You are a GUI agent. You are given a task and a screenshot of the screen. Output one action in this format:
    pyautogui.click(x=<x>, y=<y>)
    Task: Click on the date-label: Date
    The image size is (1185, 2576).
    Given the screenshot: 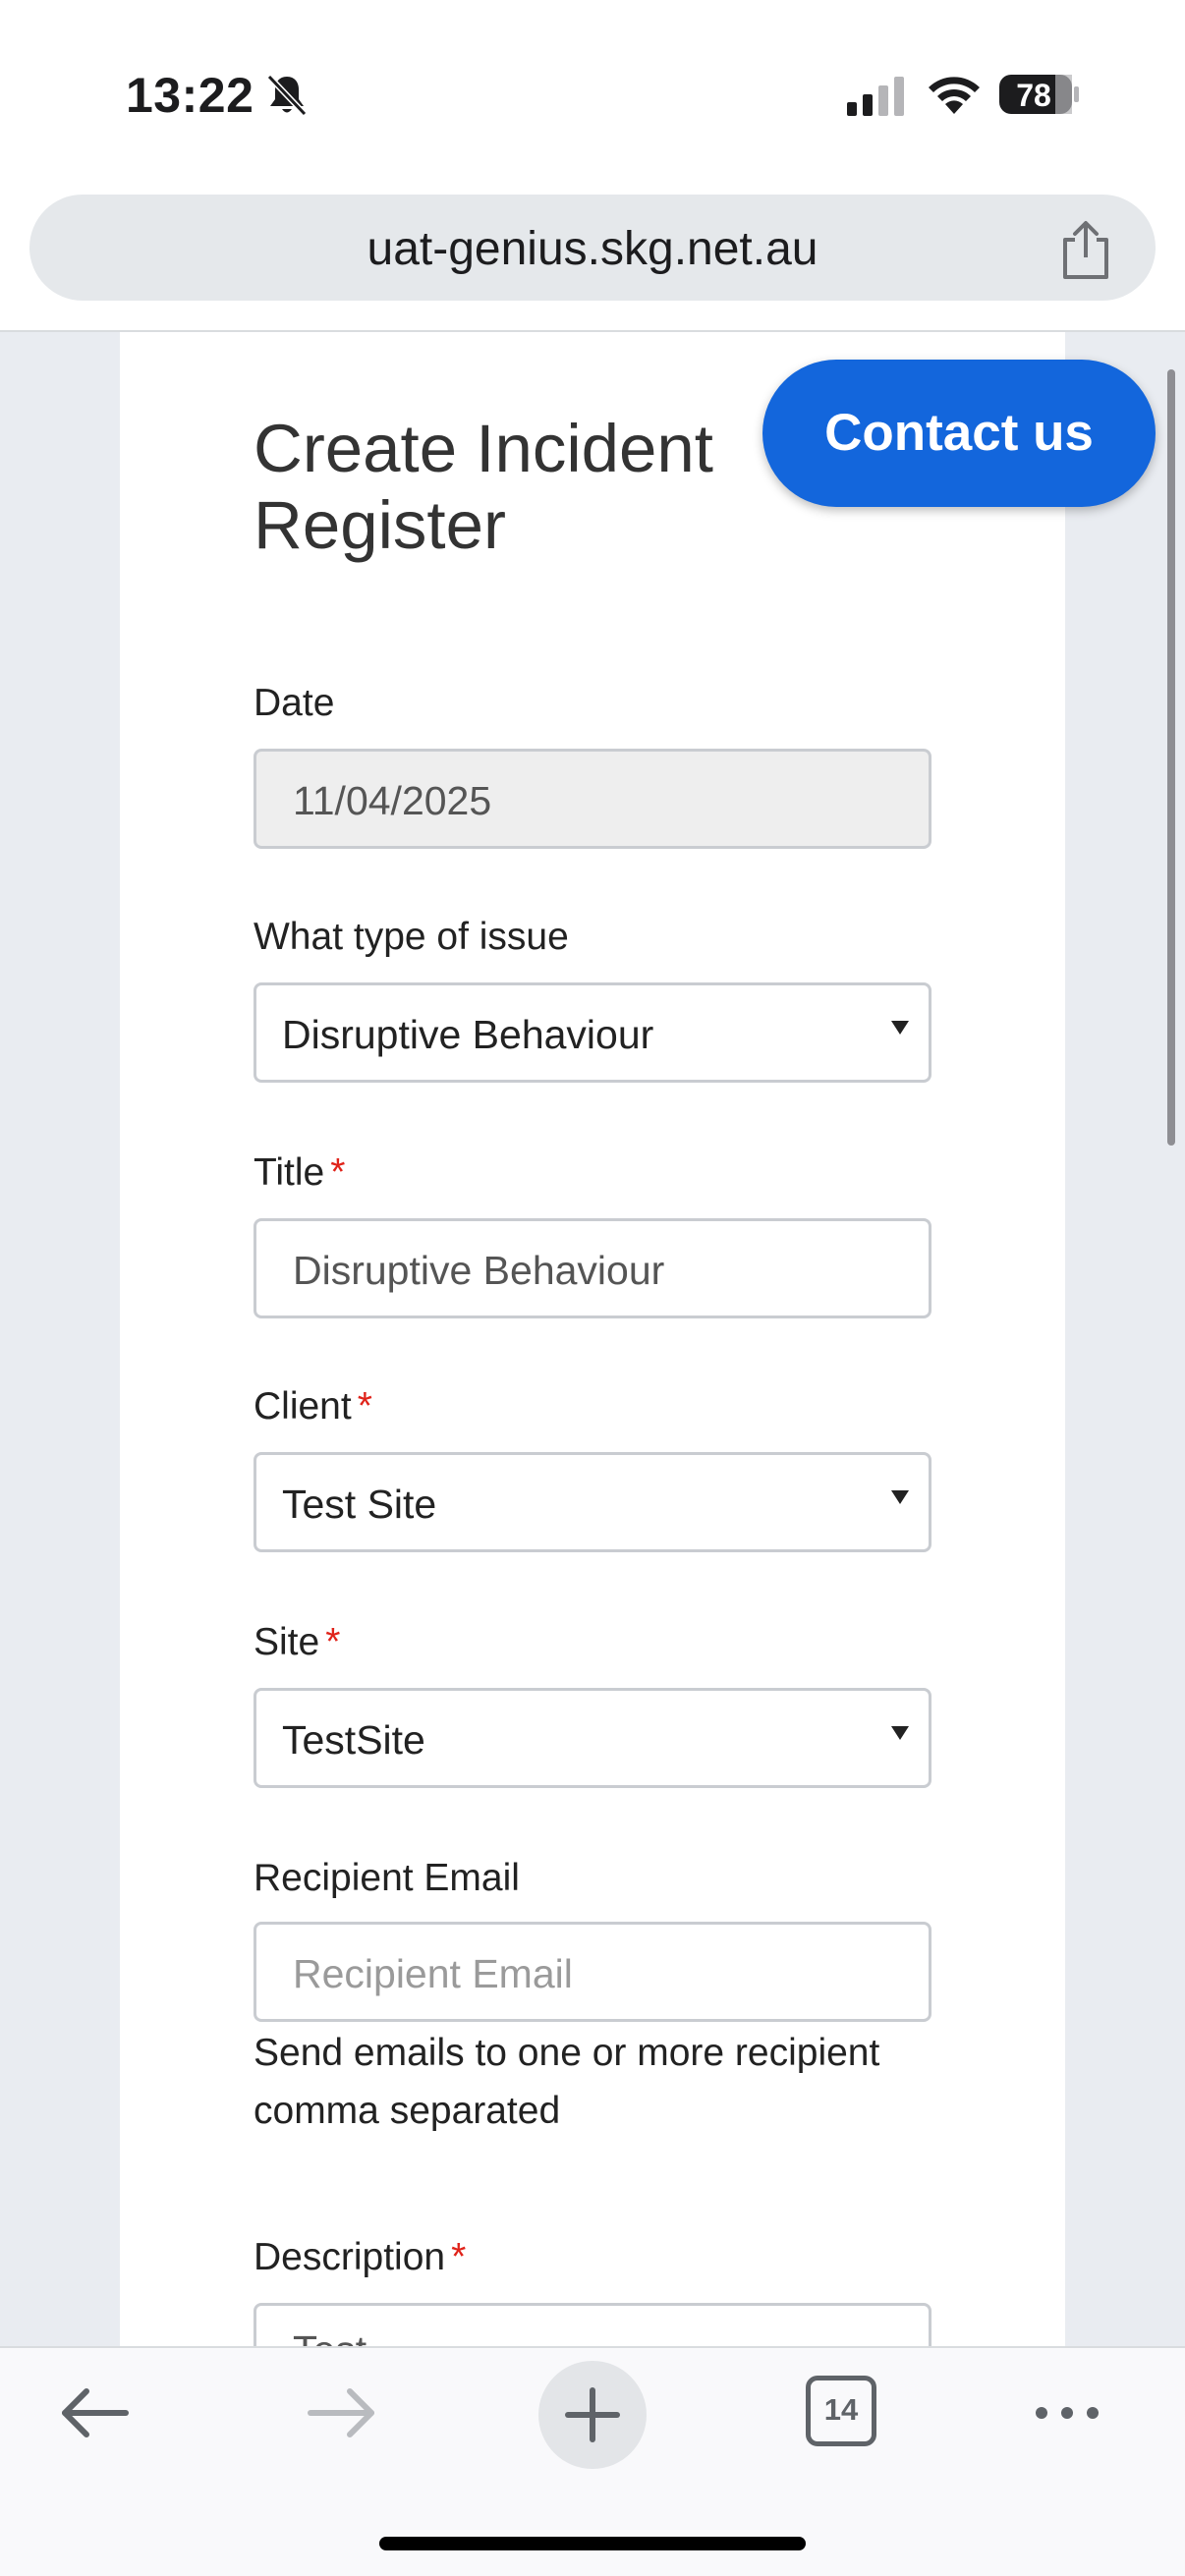 What is the action you would take?
    pyautogui.click(x=294, y=703)
    